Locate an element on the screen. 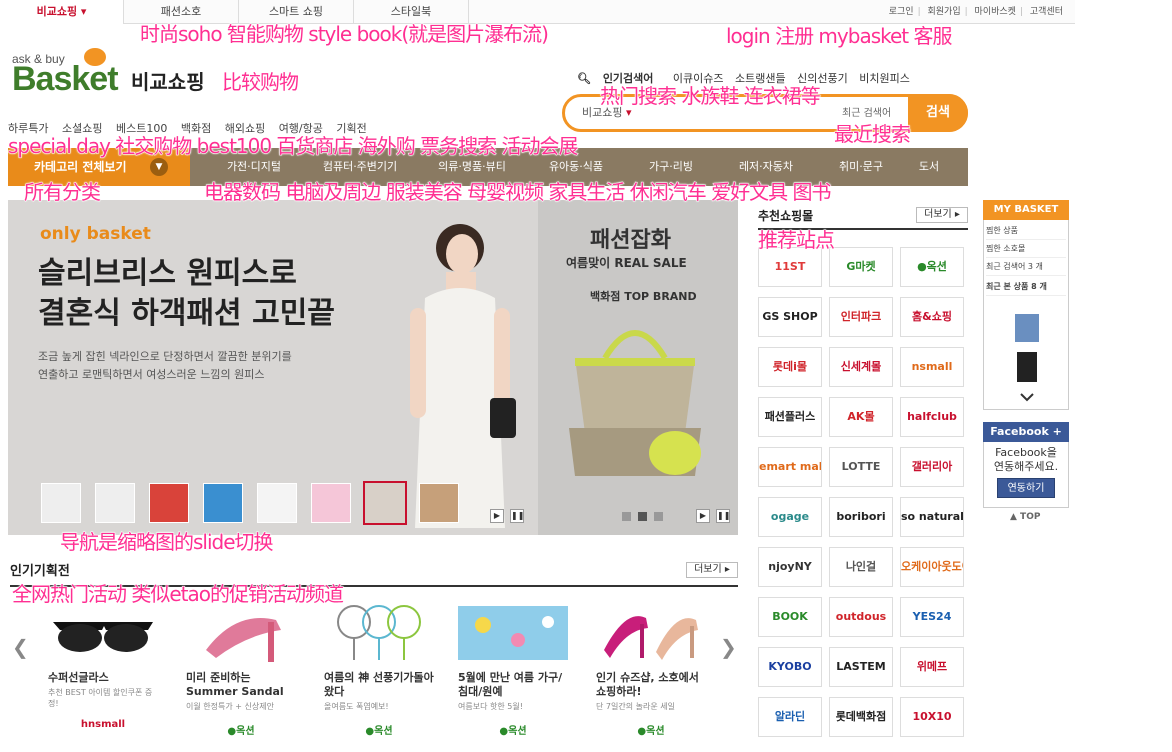  mall-logo: G마켓 is located at coordinates (861, 267).